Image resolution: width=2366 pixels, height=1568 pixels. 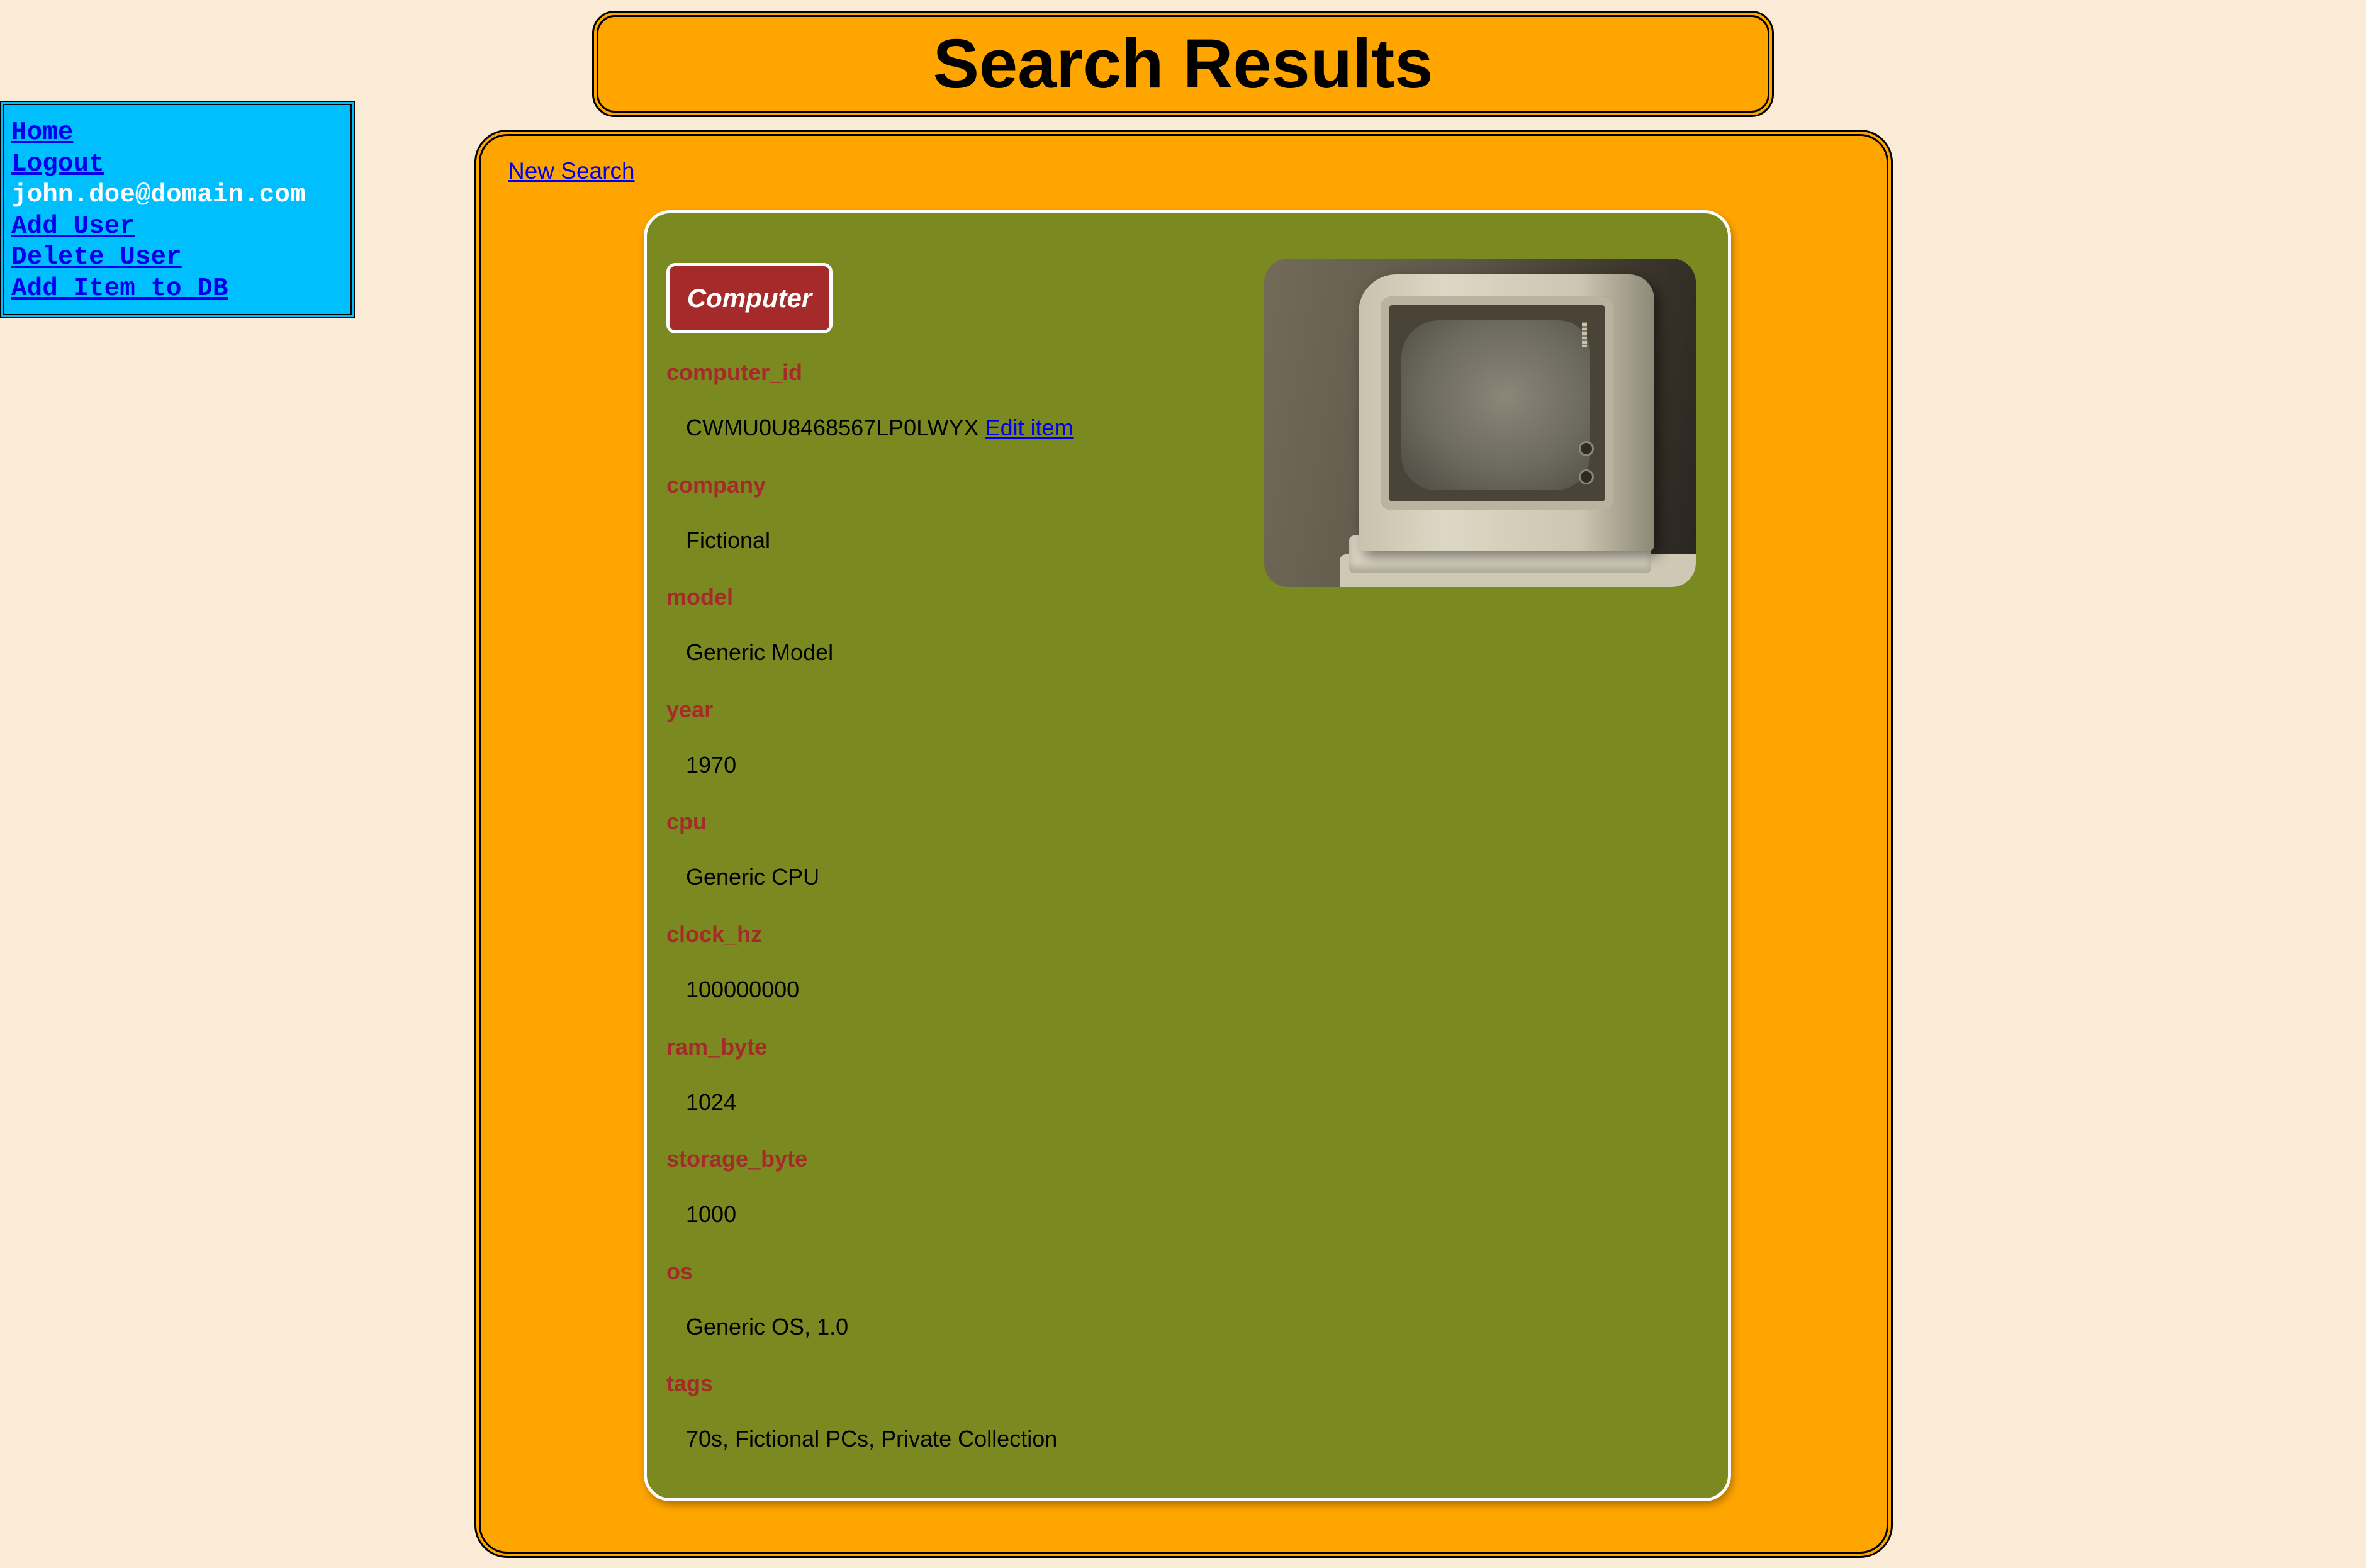 What do you see at coordinates (729, 540) in the screenshot?
I see `field-value: Fictional` at bounding box center [729, 540].